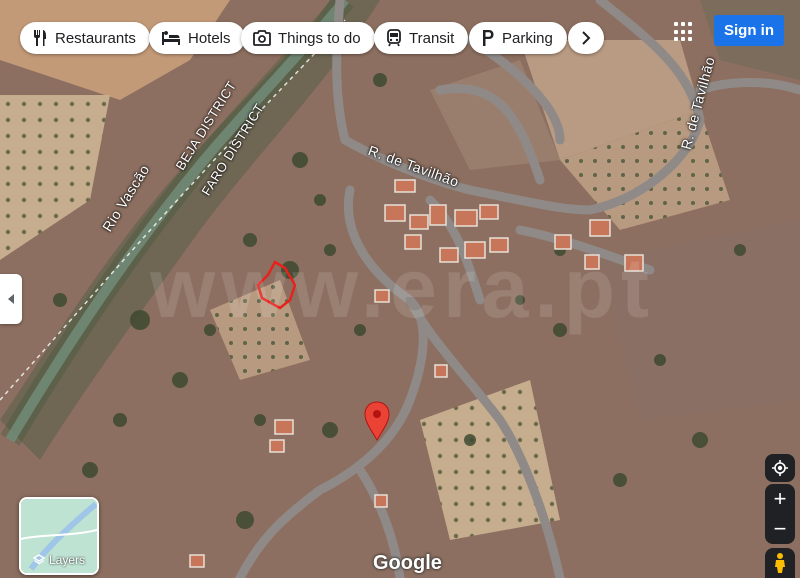 The image size is (800, 578). Describe the element at coordinates (407, 563) in the screenshot. I see `google-logo: Google` at that location.